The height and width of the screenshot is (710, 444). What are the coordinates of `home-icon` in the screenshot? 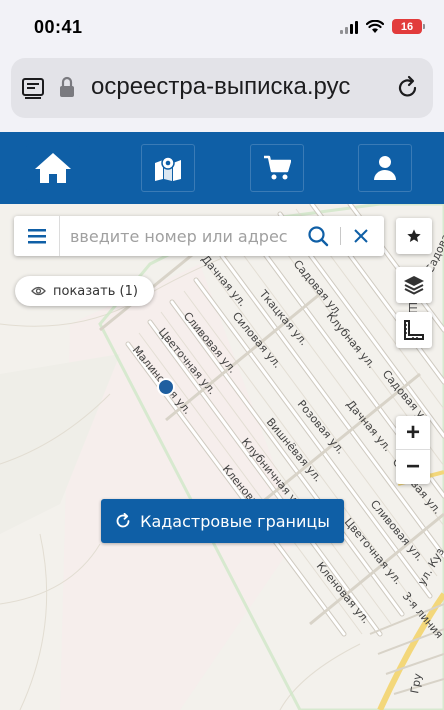 It's located at (53, 168).